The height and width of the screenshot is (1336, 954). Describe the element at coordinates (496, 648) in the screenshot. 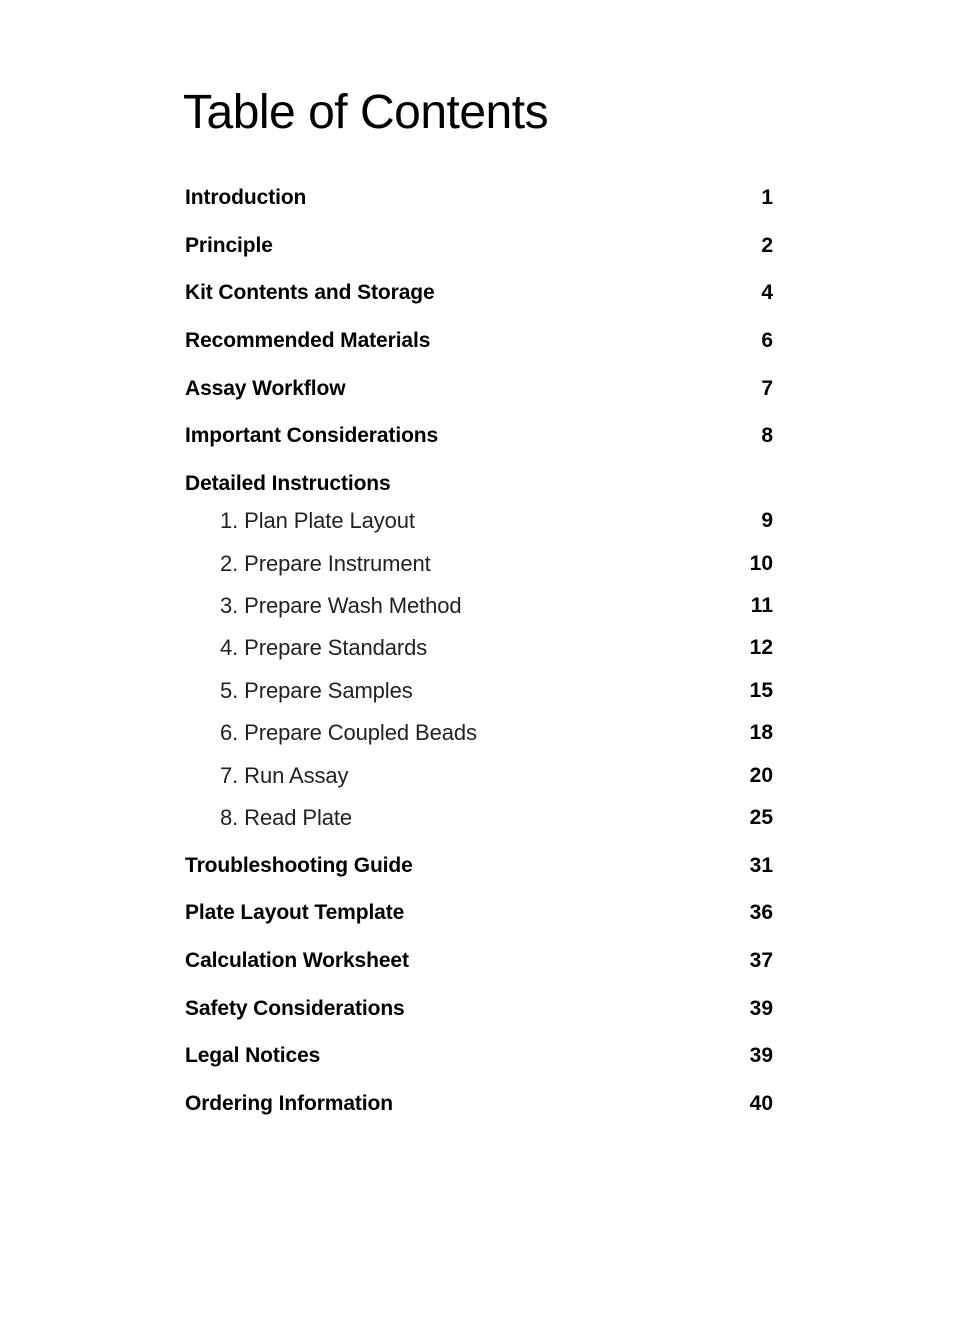

I see `toc-subentry-prepare-standards: 4. Prepare Standards 12` at that location.